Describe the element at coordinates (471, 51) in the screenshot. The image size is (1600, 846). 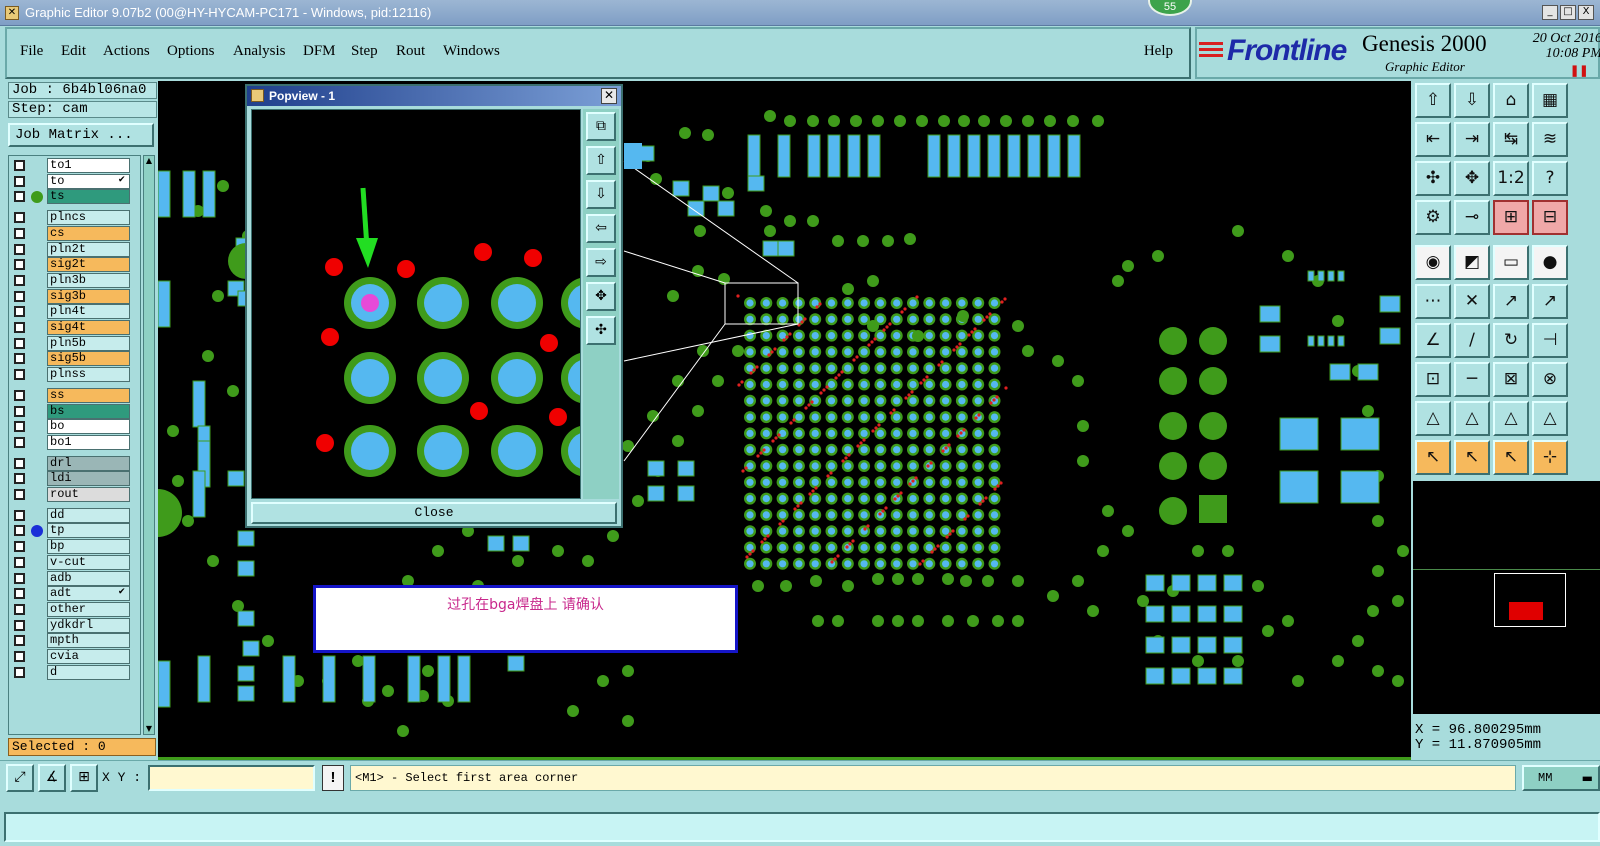
I see `menu-windows: Windows` at that location.